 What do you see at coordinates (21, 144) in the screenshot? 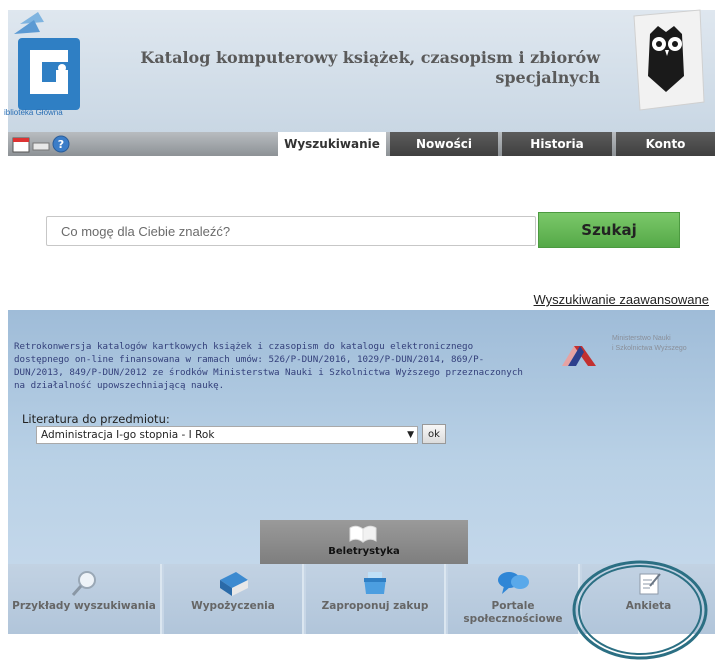
I see `calendar-icon` at bounding box center [21, 144].